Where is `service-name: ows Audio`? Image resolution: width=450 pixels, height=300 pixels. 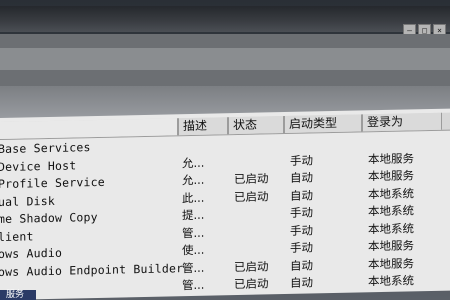 service-name: ows Audio is located at coordinates (31, 253).